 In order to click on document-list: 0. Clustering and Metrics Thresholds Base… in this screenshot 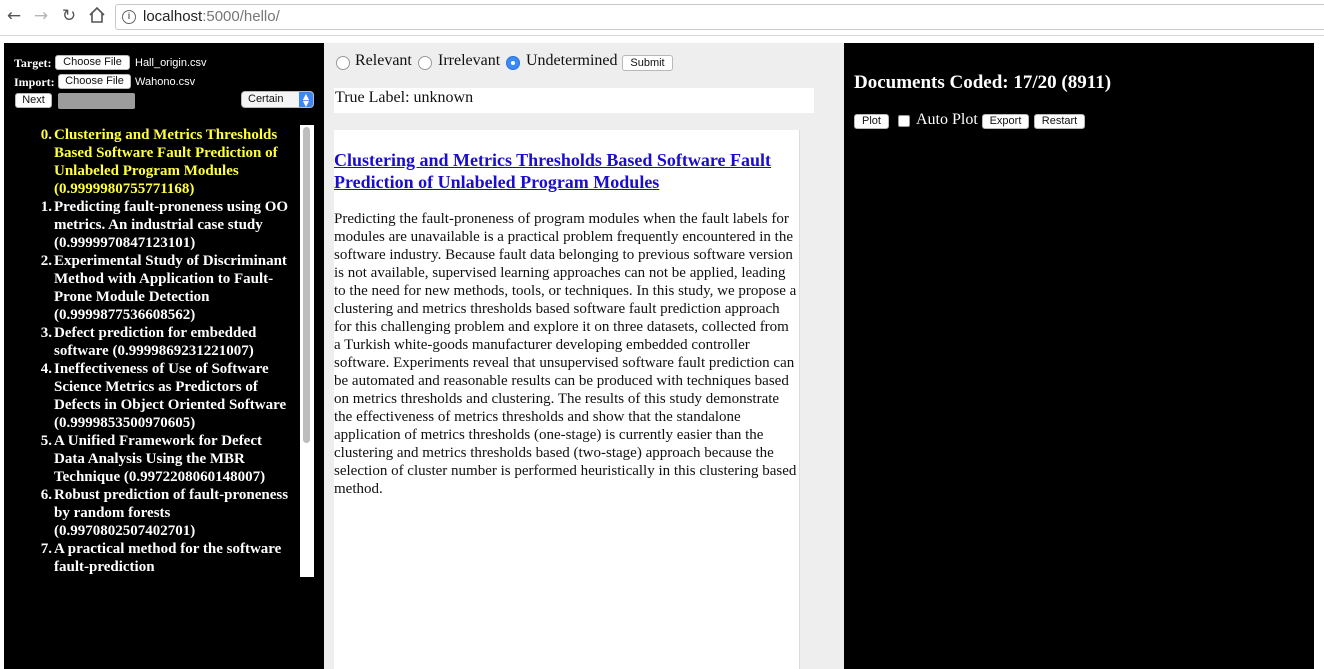, I will do `click(156, 352)`.